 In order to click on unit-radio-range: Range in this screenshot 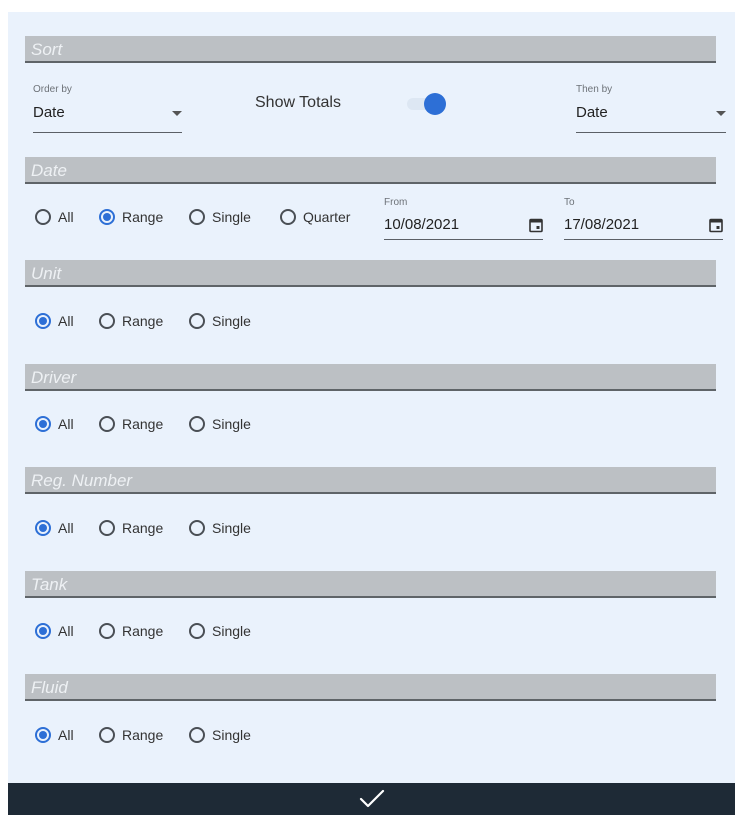, I will do `click(131, 321)`.